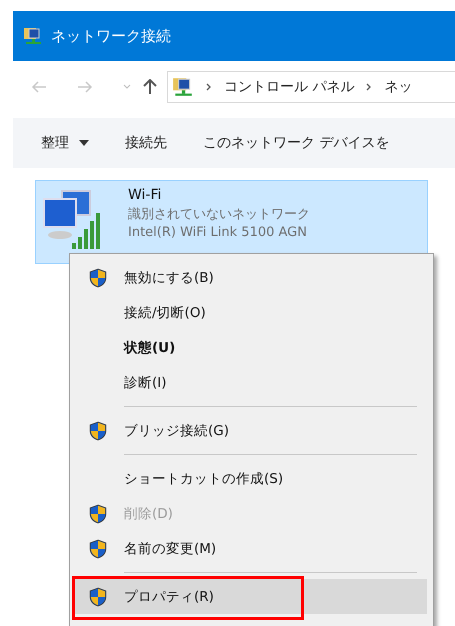  What do you see at coordinates (218, 232) in the screenshot?
I see `adapter-name: Intel(R) WiFi Link 5100 AGN` at bounding box center [218, 232].